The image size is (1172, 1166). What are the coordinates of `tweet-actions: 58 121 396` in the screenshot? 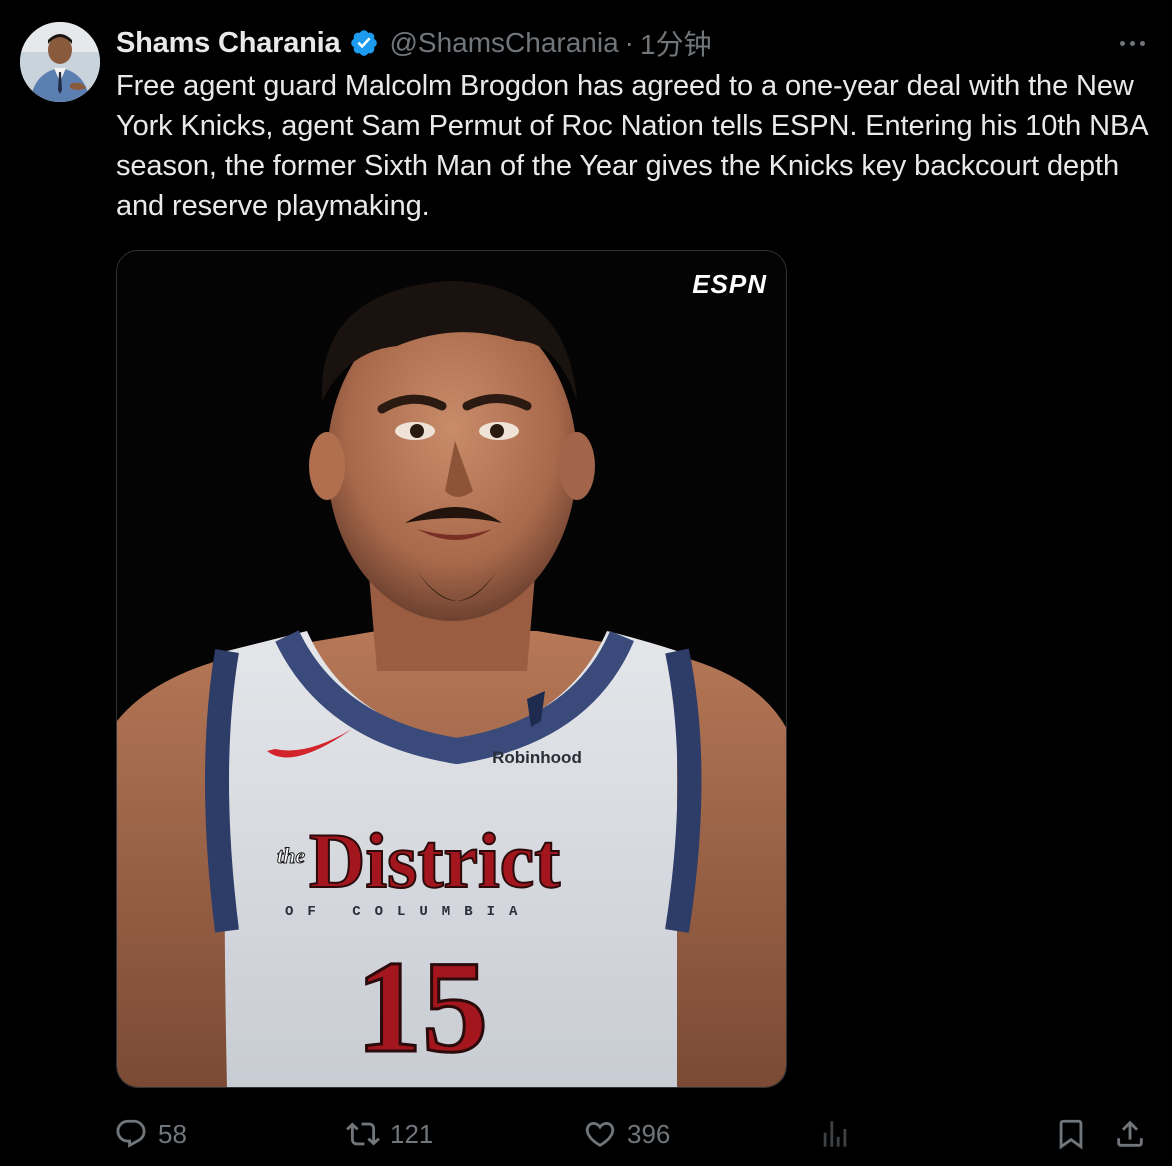 It's located at (586, 1134).